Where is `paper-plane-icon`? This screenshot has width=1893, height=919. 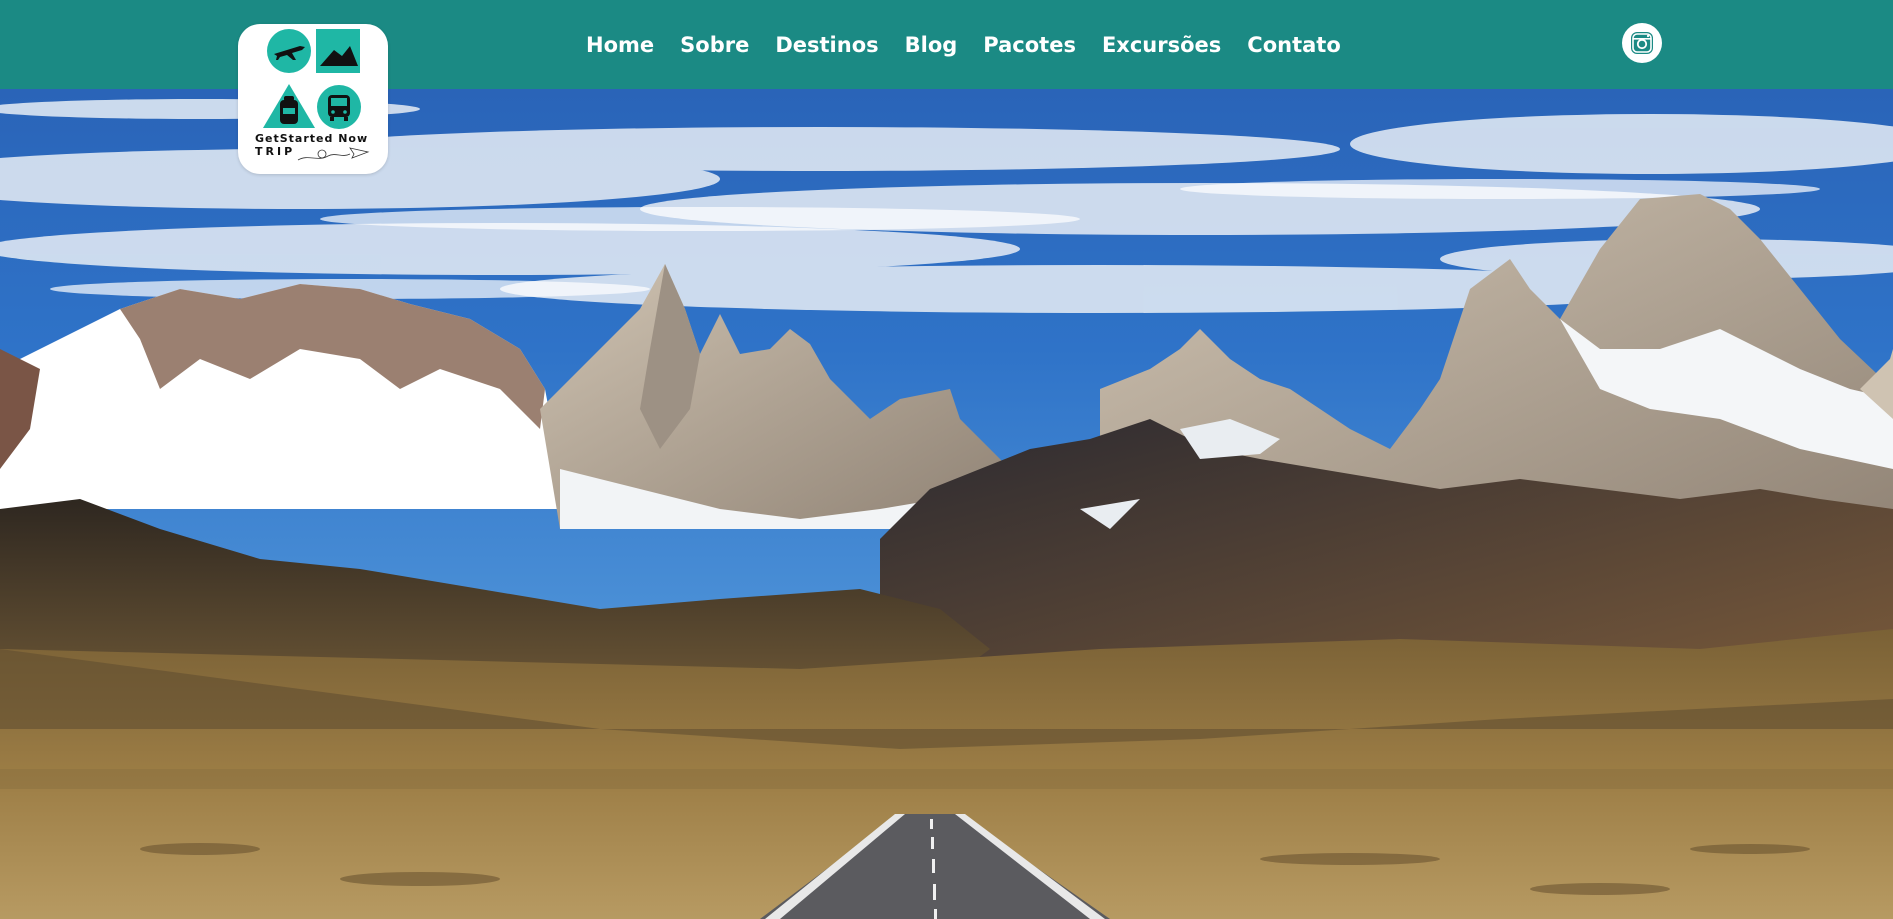
paper-plane-icon is located at coordinates (333, 154).